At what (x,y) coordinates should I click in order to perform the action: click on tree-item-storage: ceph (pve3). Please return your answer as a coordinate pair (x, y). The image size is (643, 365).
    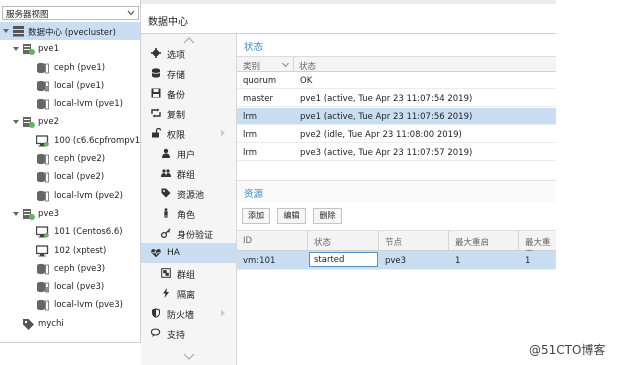
    Looking at the image, I should click on (70, 269).